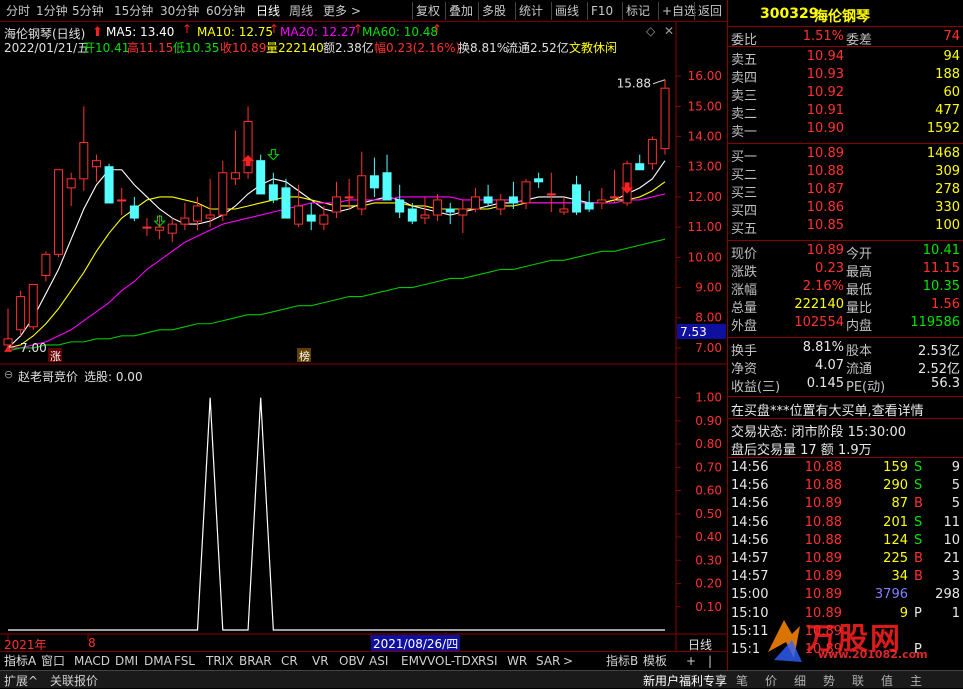  I want to click on tab-2: DMI, so click(126, 661).